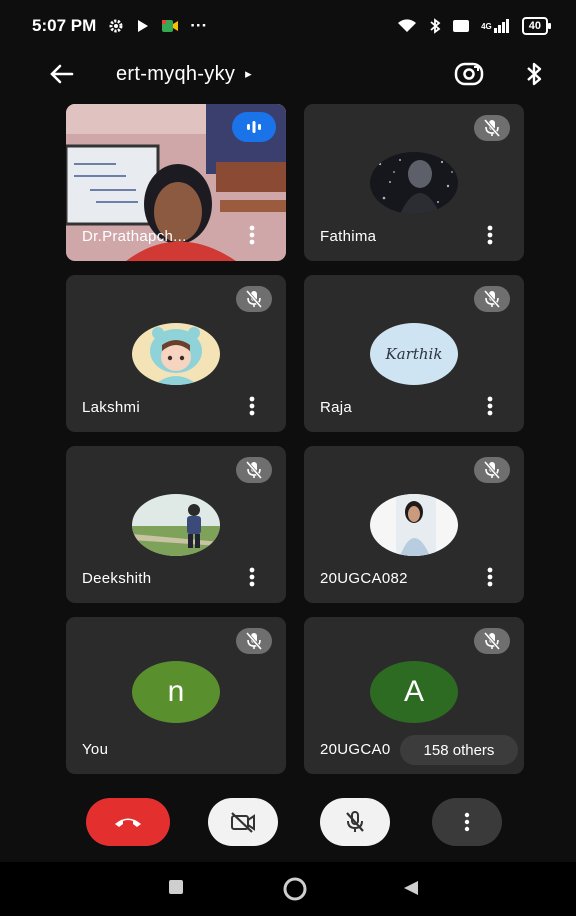 The width and height of the screenshot is (576, 916). Describe the element at coordinates (248, 74) in the screenshot. I see `meeting-details-caret-icon: ▸` at that location.